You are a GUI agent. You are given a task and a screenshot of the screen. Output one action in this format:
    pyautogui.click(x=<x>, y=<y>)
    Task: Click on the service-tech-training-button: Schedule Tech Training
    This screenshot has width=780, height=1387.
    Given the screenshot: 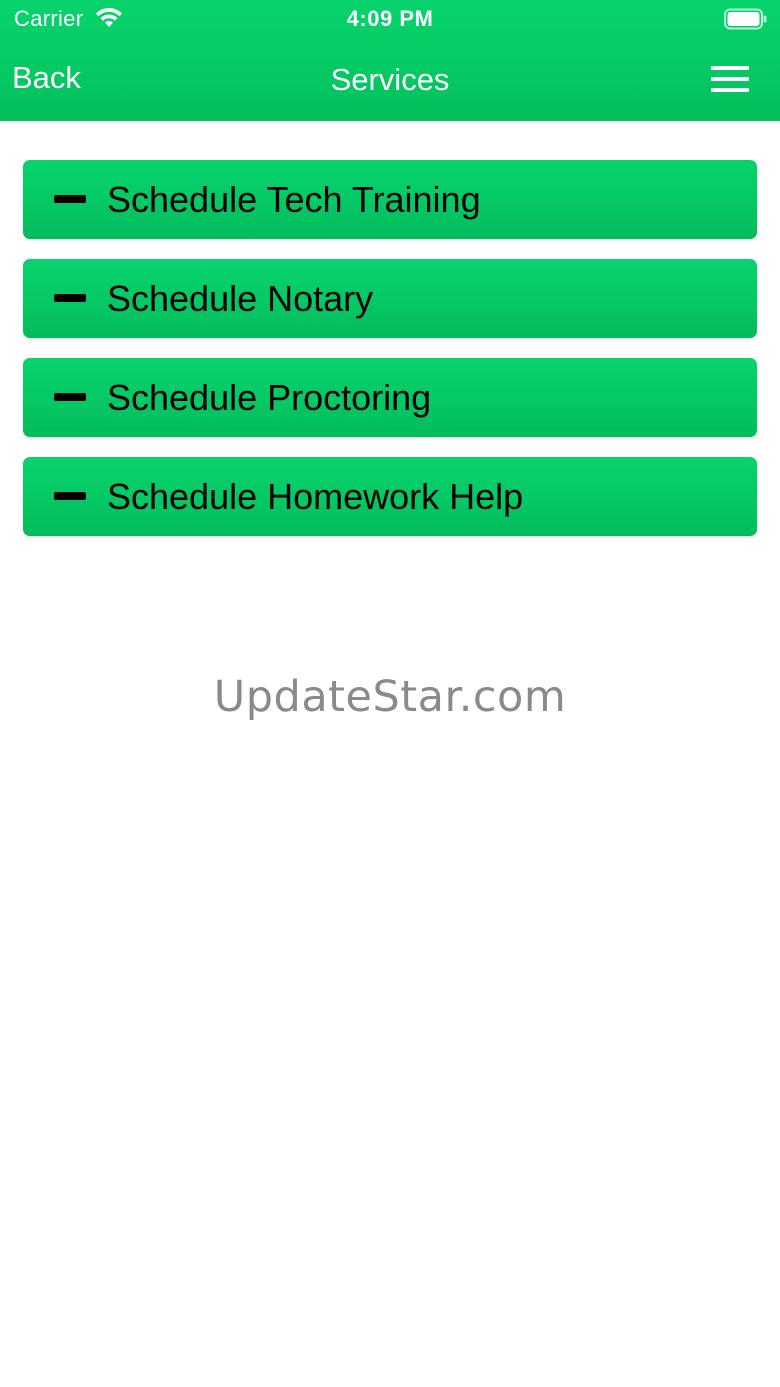 What is the action you would take?
    pyautogui.click(x=390, y=199)
    